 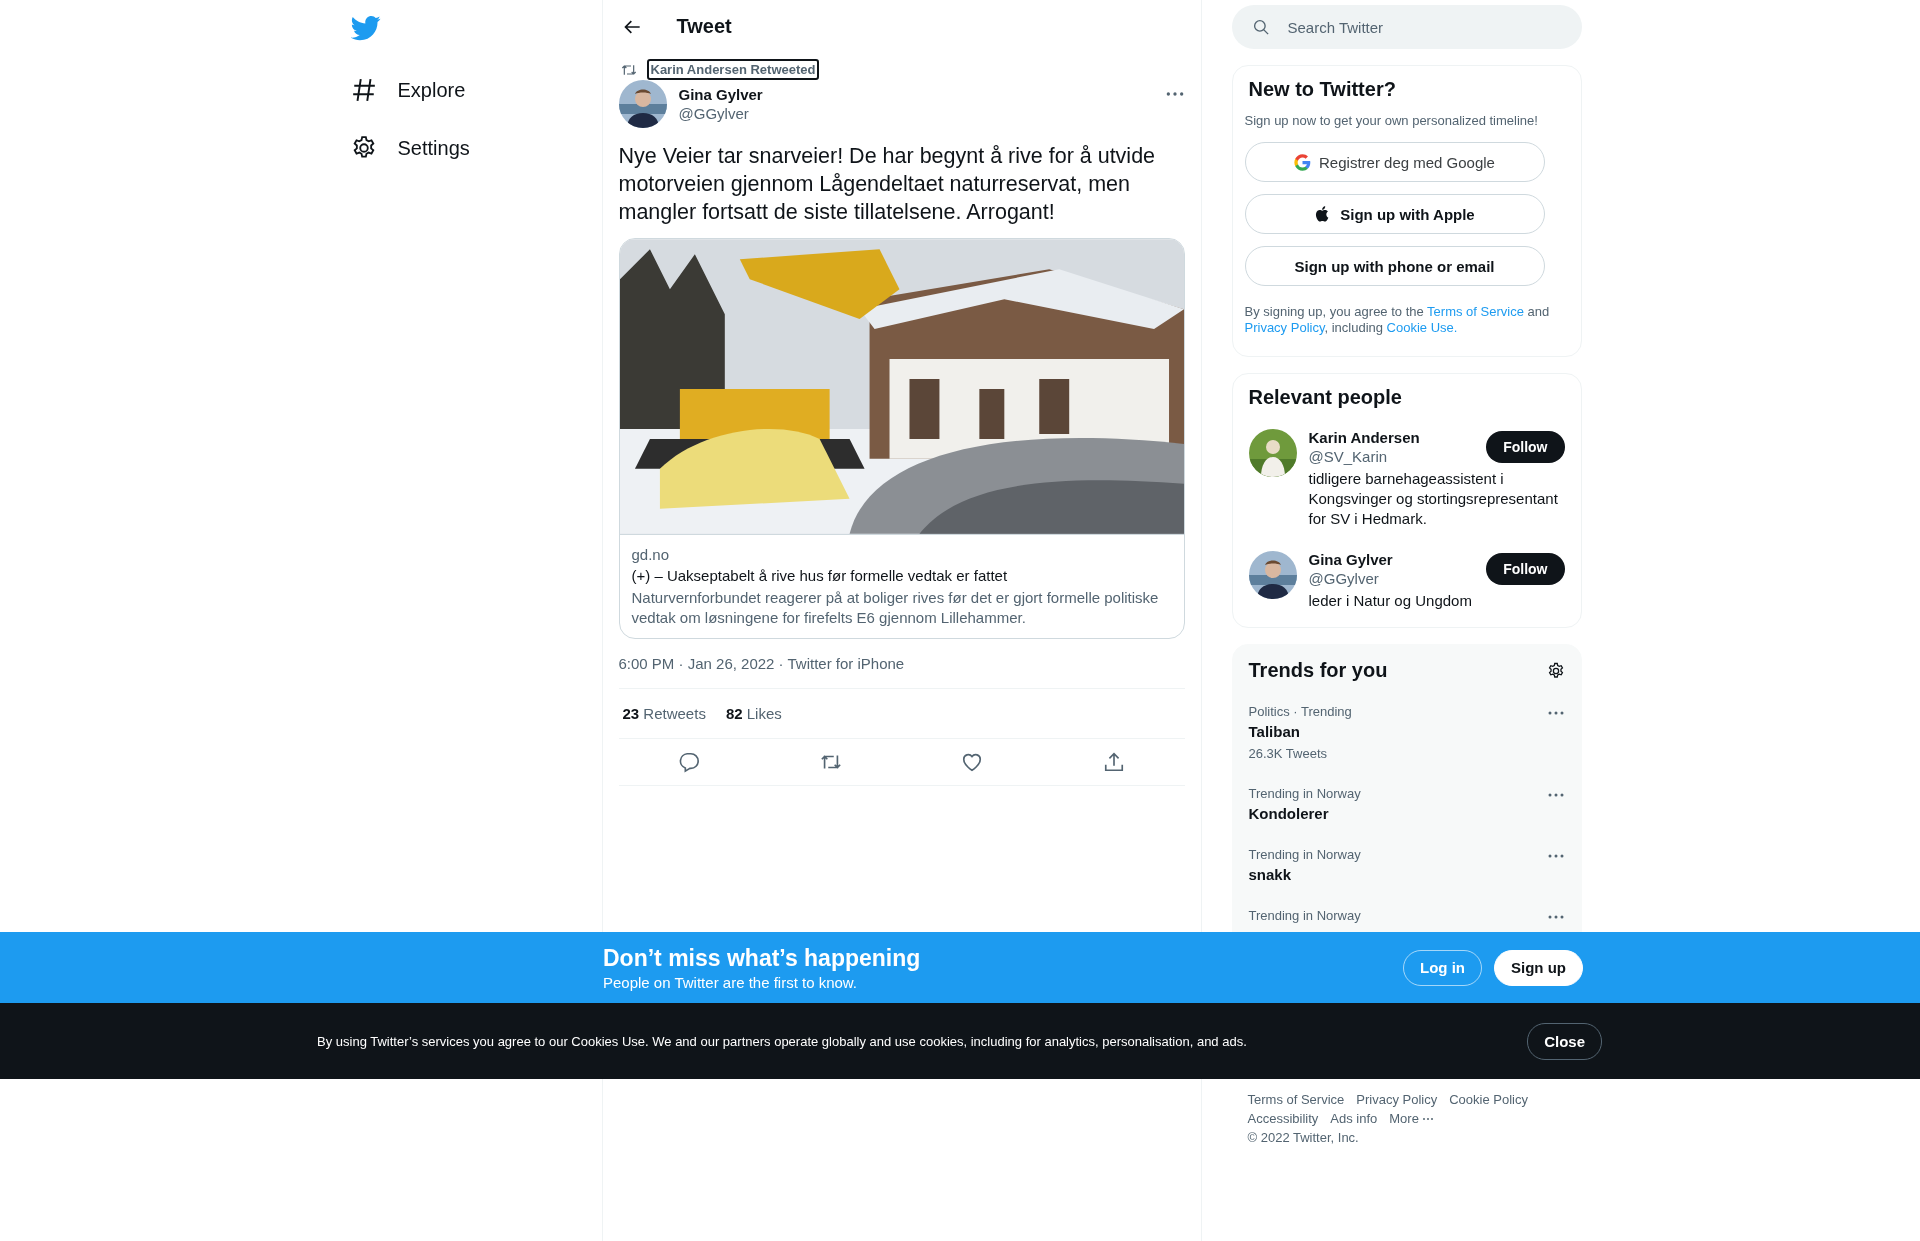 What do you see at coordinates (762, 958) in the screenshot?
I see `banner-title: Don’t miss what’s happening` at bounding box center [762, 958].